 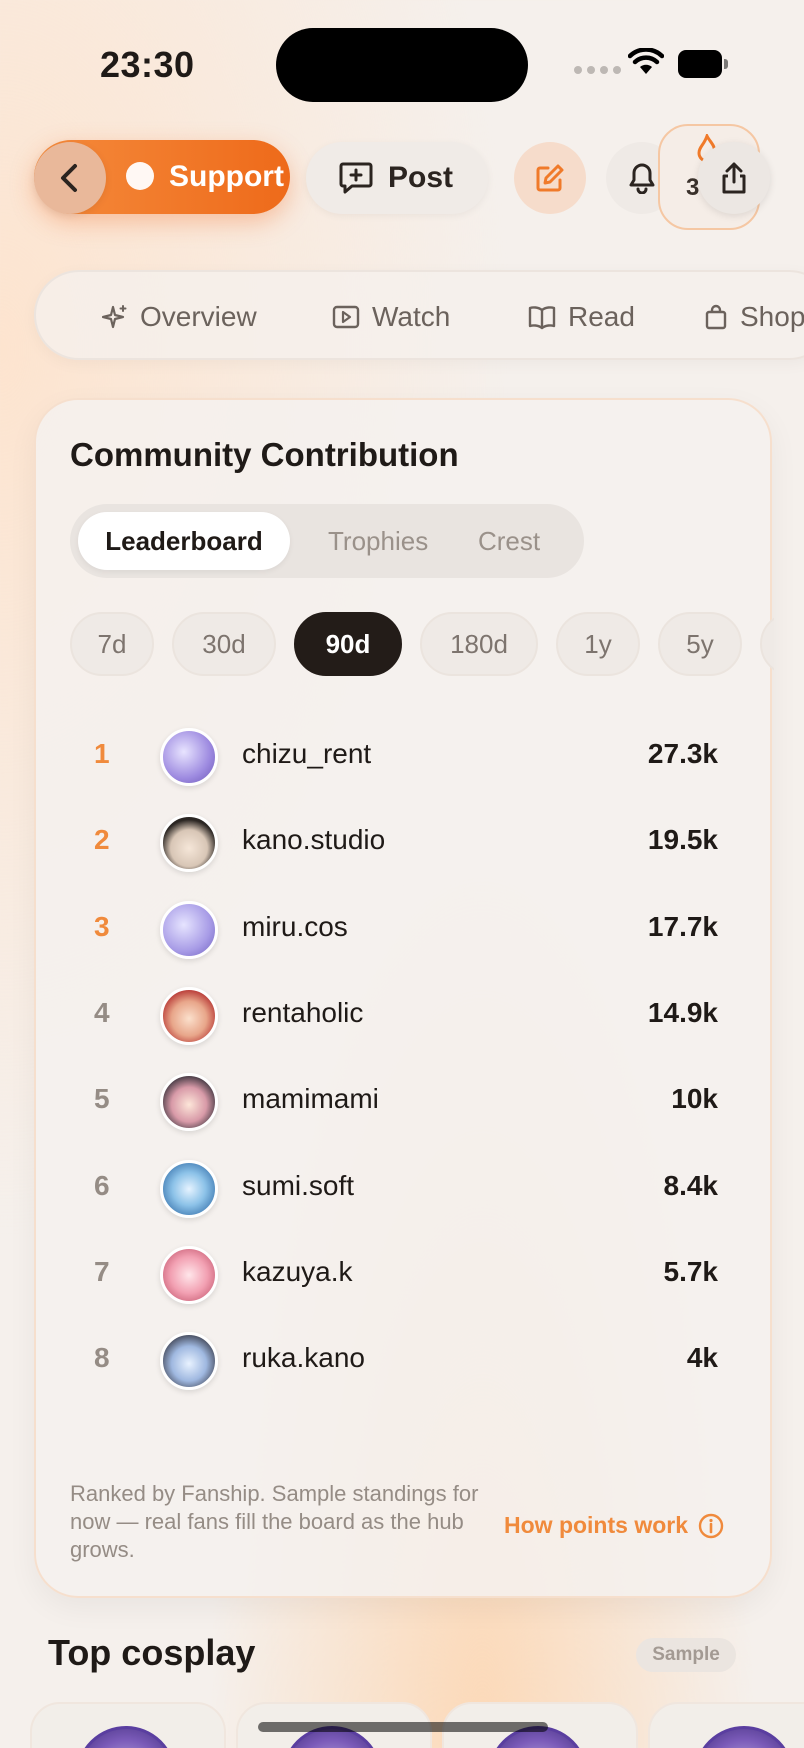 I want to click on info-icon, so click(x=711, y=1525).